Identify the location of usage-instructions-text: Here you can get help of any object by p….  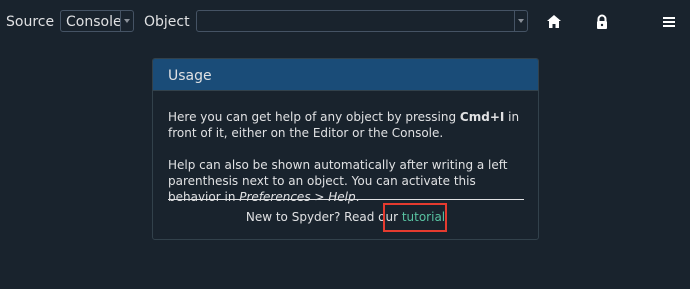
(314, 117).